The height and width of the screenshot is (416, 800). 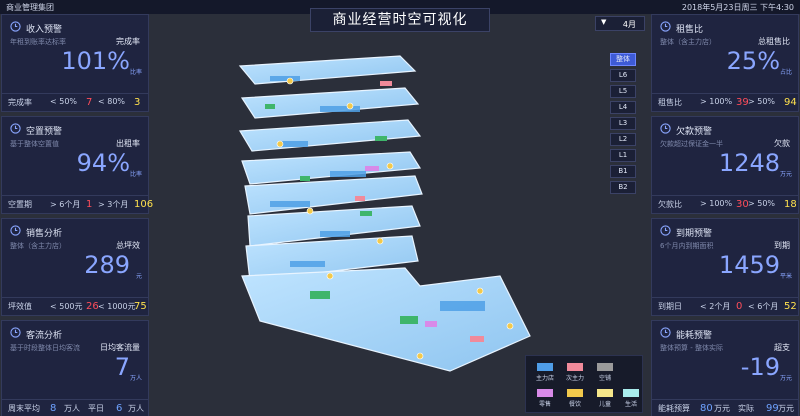 What do you see at coordinates (786, 408) in the screenshot?
I see `footer-unit-2: 万元` at bounding box center [786, 408].